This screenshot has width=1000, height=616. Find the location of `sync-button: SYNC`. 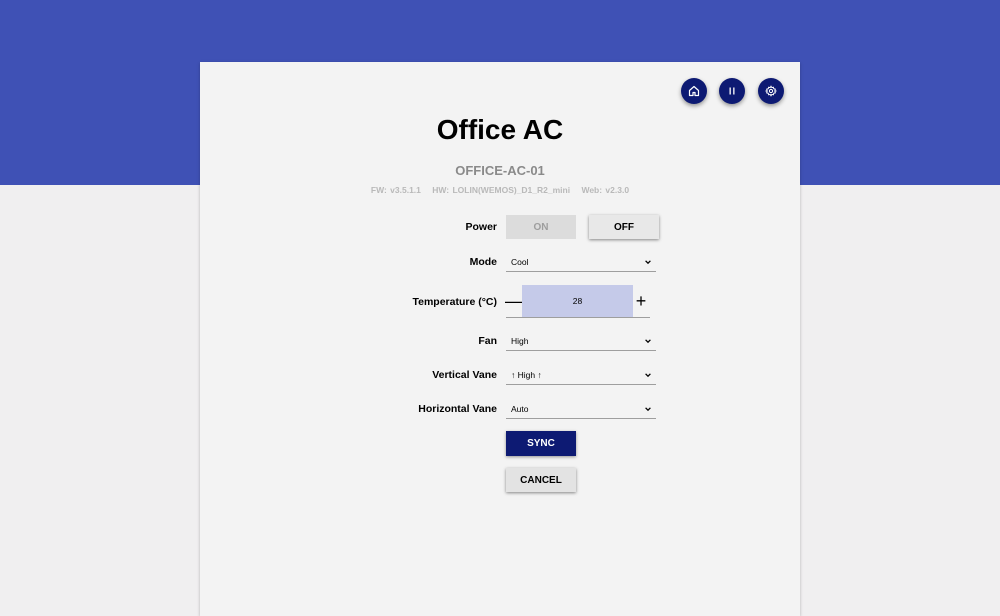

sync-button: SYNC is located at coordinates (541, 443).